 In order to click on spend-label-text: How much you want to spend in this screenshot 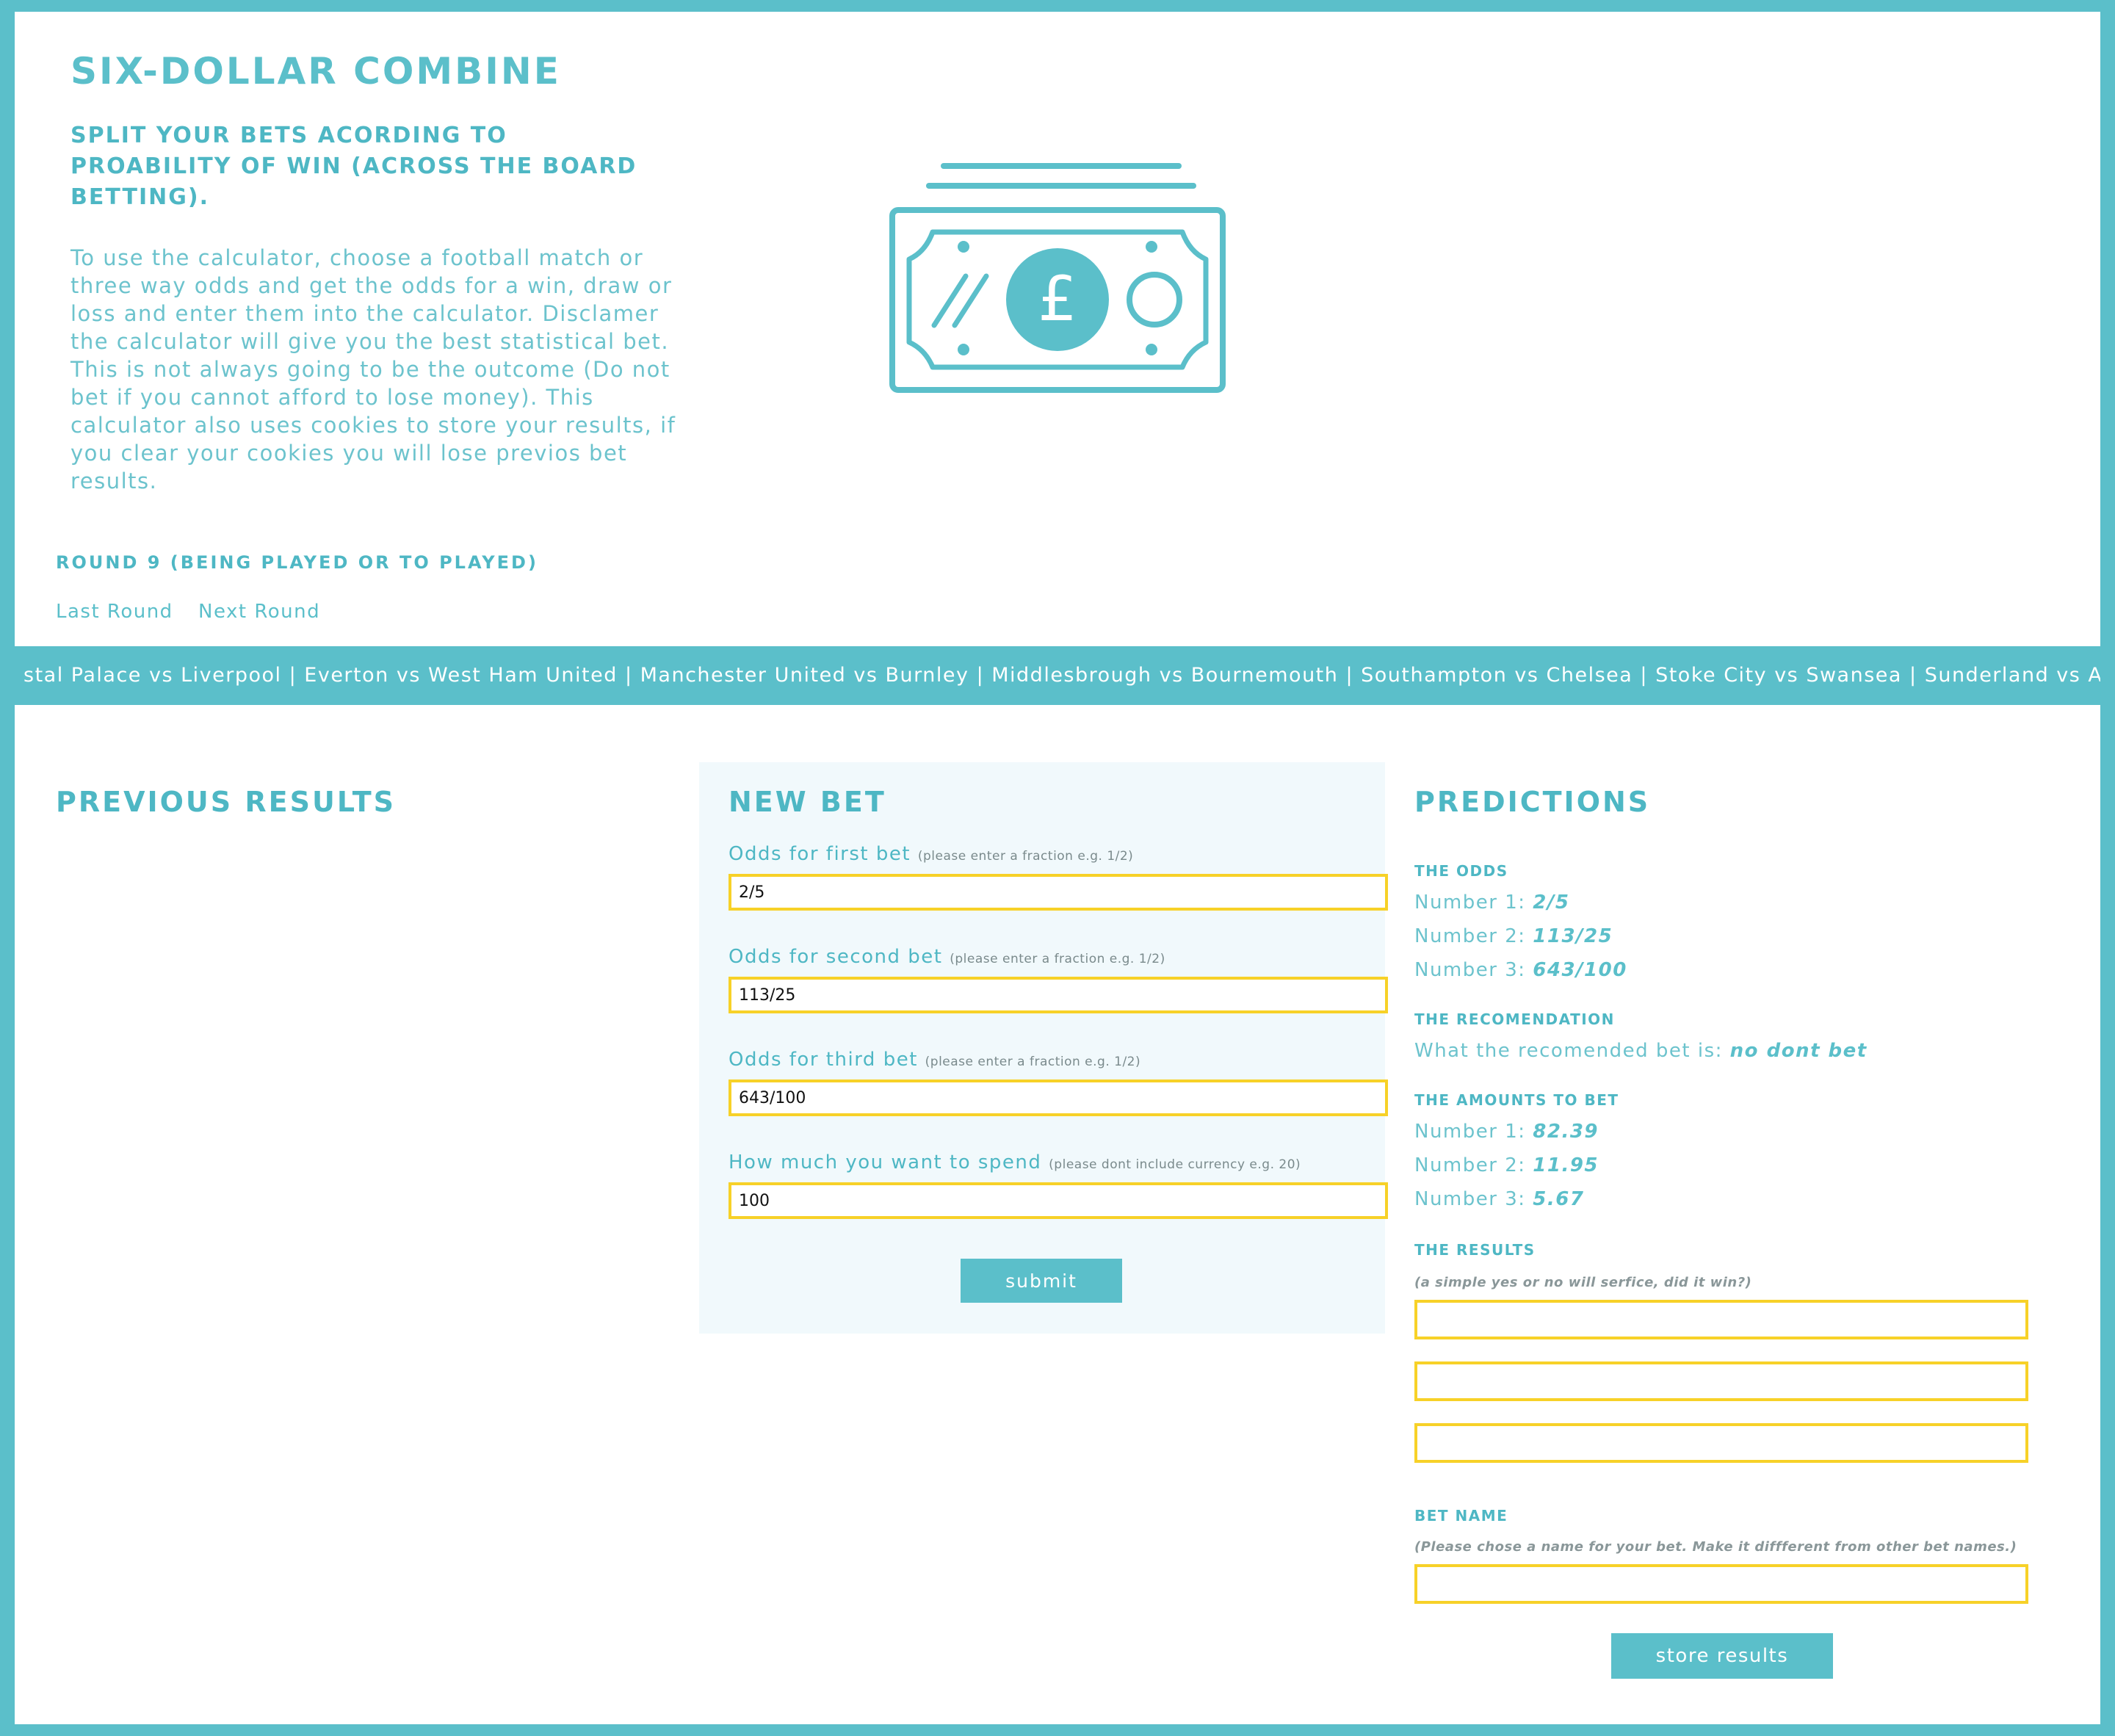, I will do `click(885, 1162)`.